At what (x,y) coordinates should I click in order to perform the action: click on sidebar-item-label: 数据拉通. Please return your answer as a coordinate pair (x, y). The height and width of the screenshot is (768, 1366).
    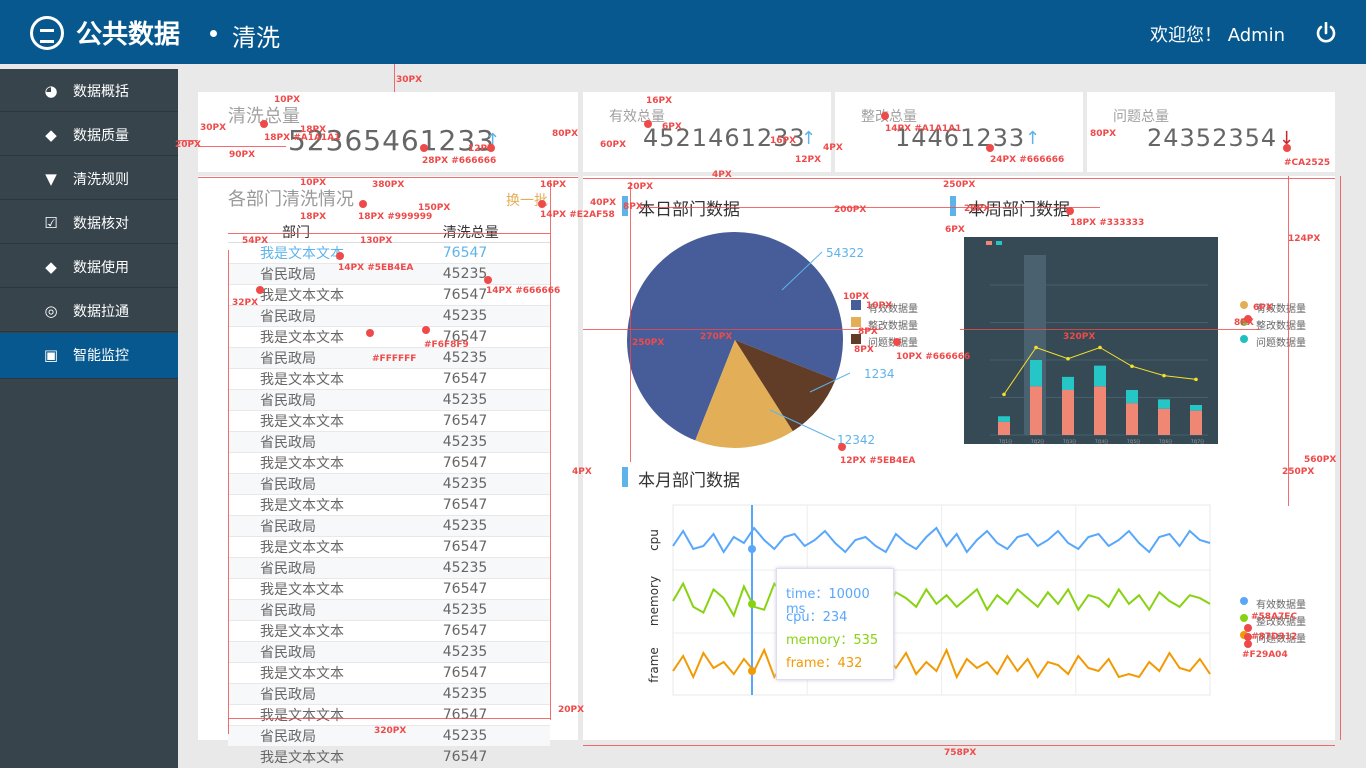
    Looking at the image, I should click on (101, 312).